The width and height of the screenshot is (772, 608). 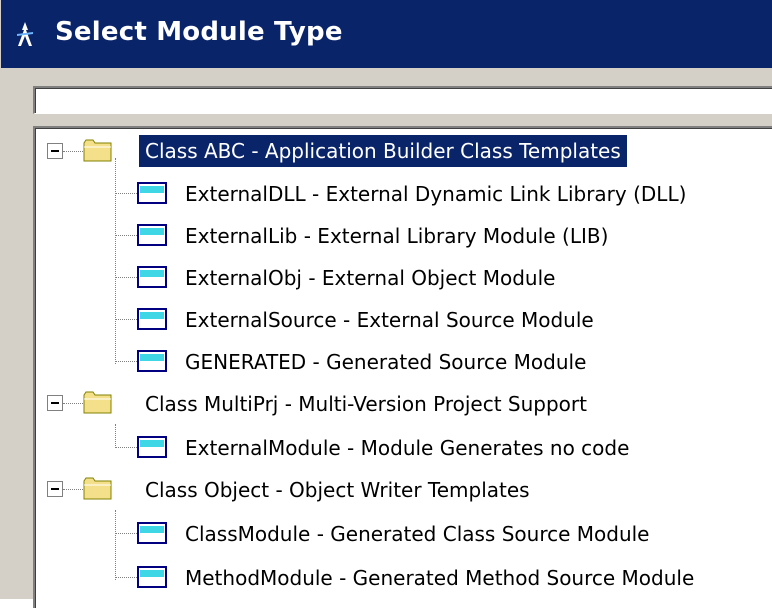 What do you see at coordinates (402, 100) in the screenshot?
I see `search-input` at bounding box center [402, 100].